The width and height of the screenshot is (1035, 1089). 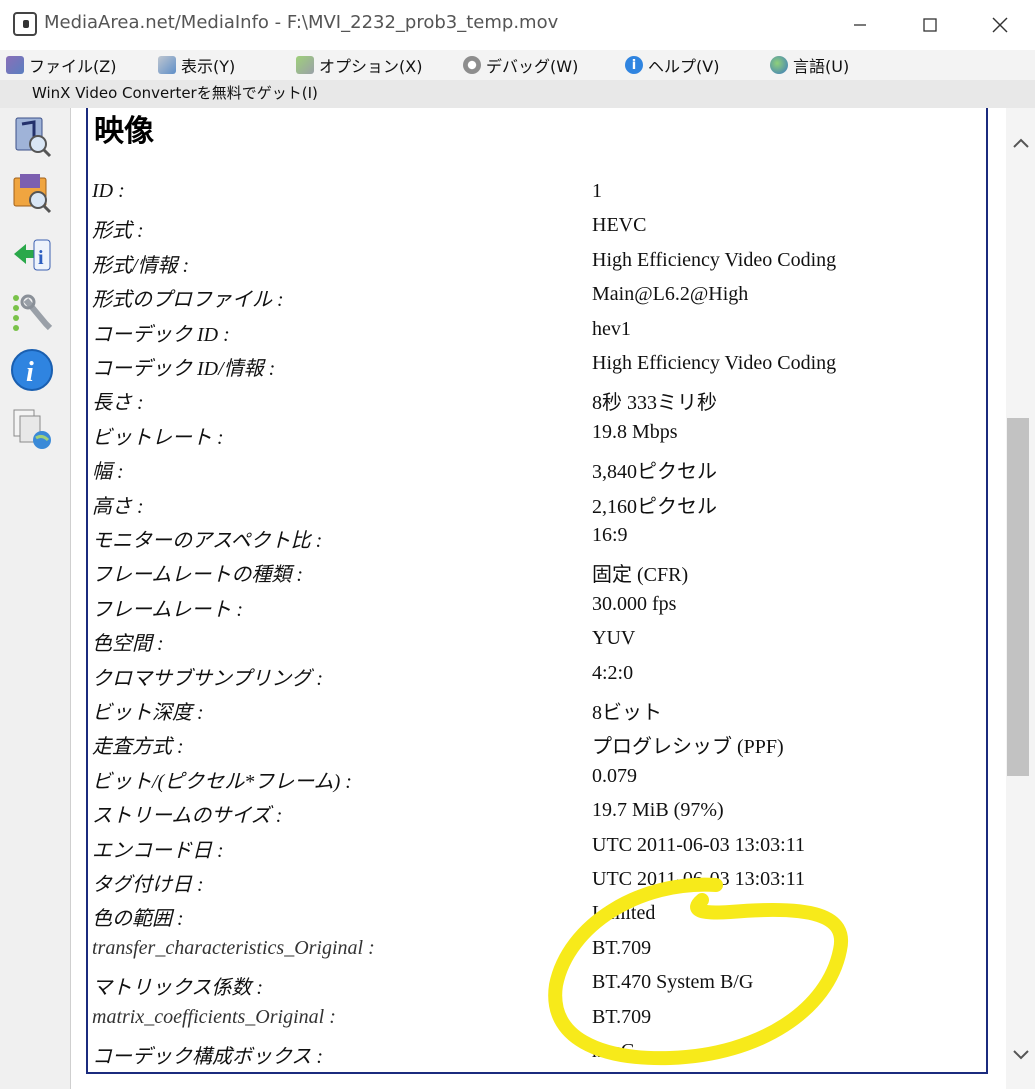 I want to click on field-value: 0.079, so click(x=614, y=775).